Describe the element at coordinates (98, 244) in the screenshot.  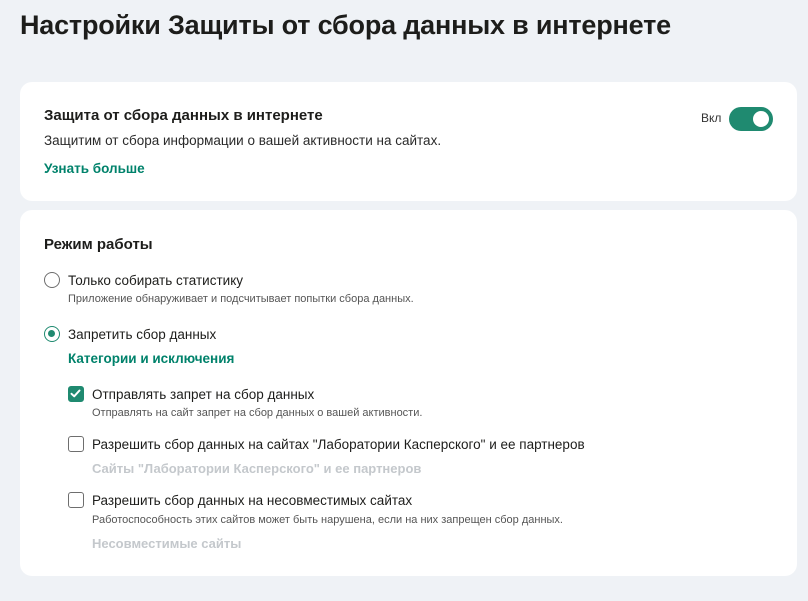
I see `mode-title: Режим работы` at that location.